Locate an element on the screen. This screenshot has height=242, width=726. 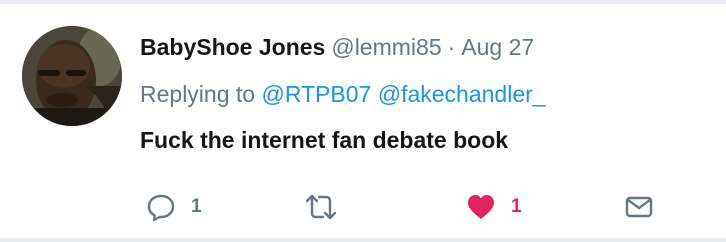
envelope-icon is located at coordinates (639, 207).